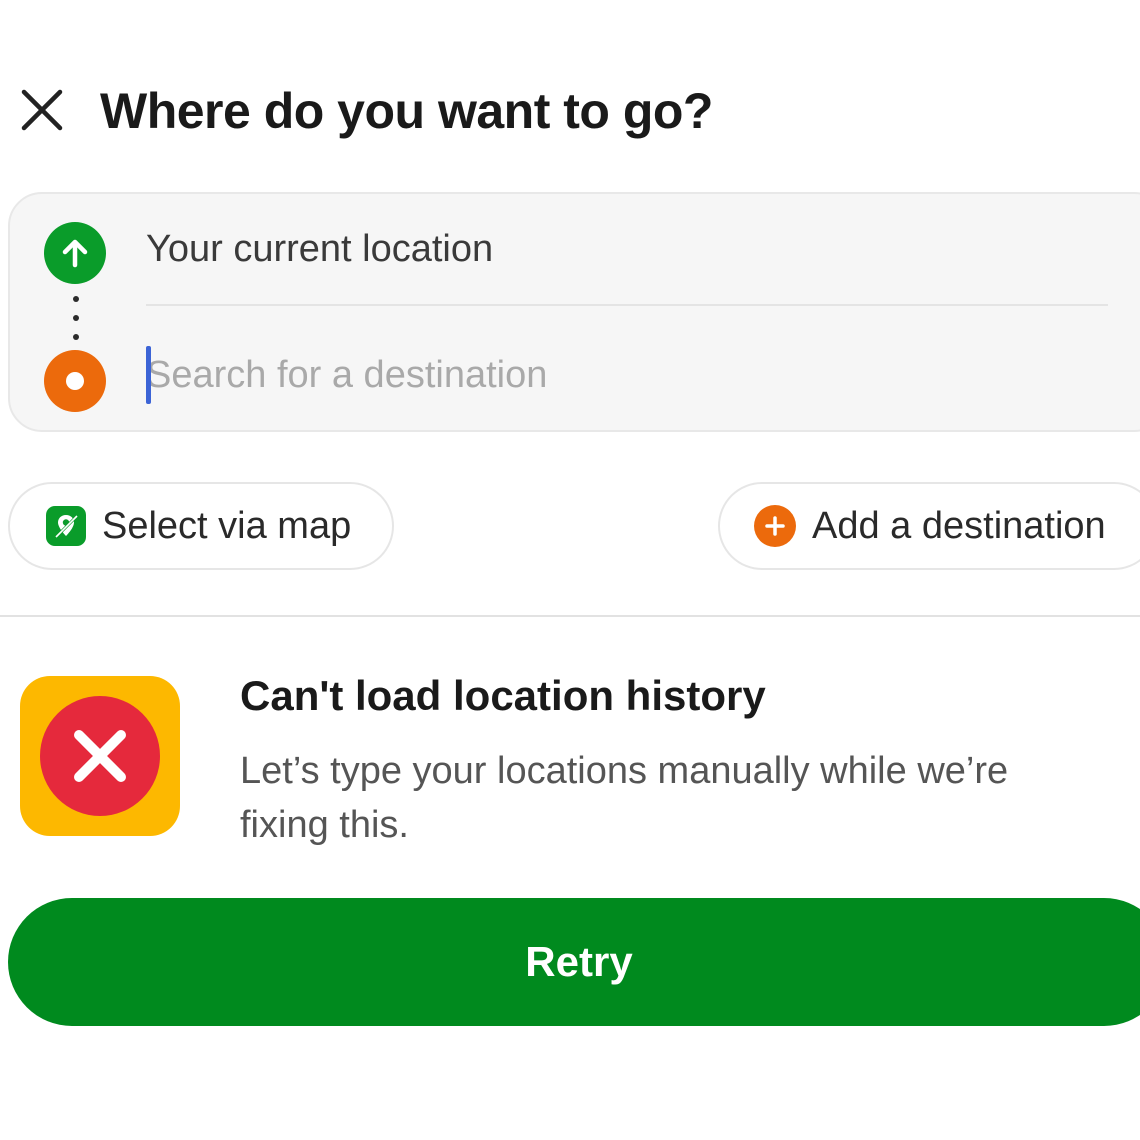  I want to click on add-destination-label: Add a destination, so click(959, 526).